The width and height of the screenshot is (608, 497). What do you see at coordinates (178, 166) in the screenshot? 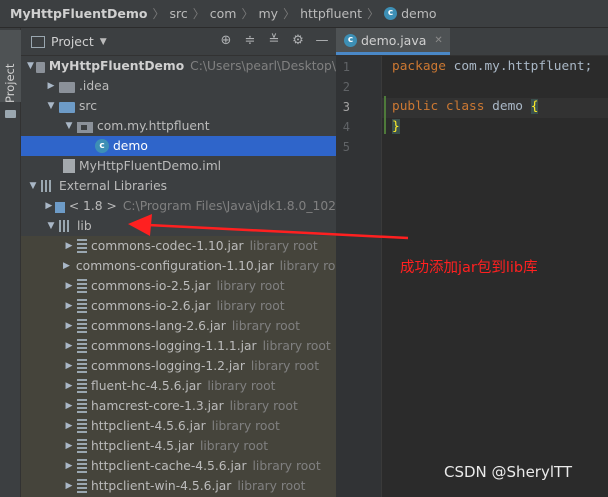
I see `tree-row-iml: MyHttpFluentDemo.iml` at bounding box center [178, 166].